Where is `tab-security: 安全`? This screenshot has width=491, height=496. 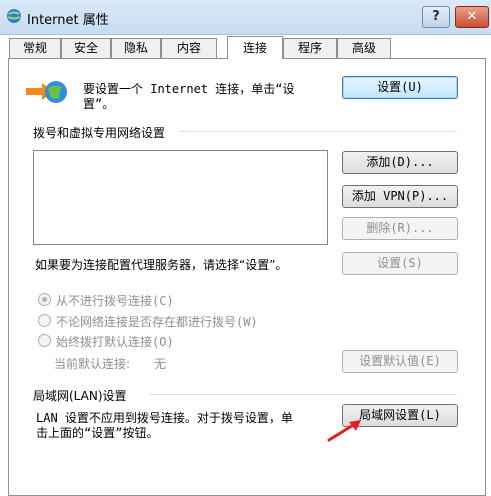
tab-security: 安全 is located at coordinates (86, 48).